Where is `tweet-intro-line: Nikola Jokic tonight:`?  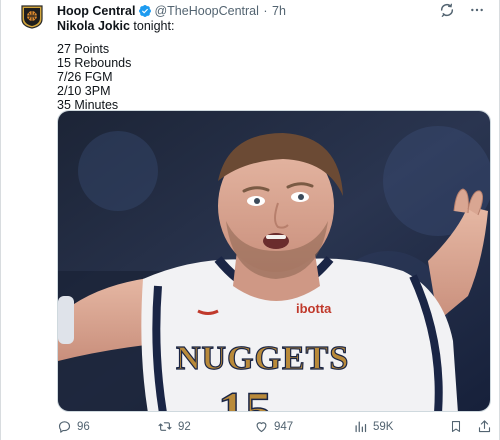 tweet-intro-line: Nikola Jokic tonight: is located at coordinates (267, 26).